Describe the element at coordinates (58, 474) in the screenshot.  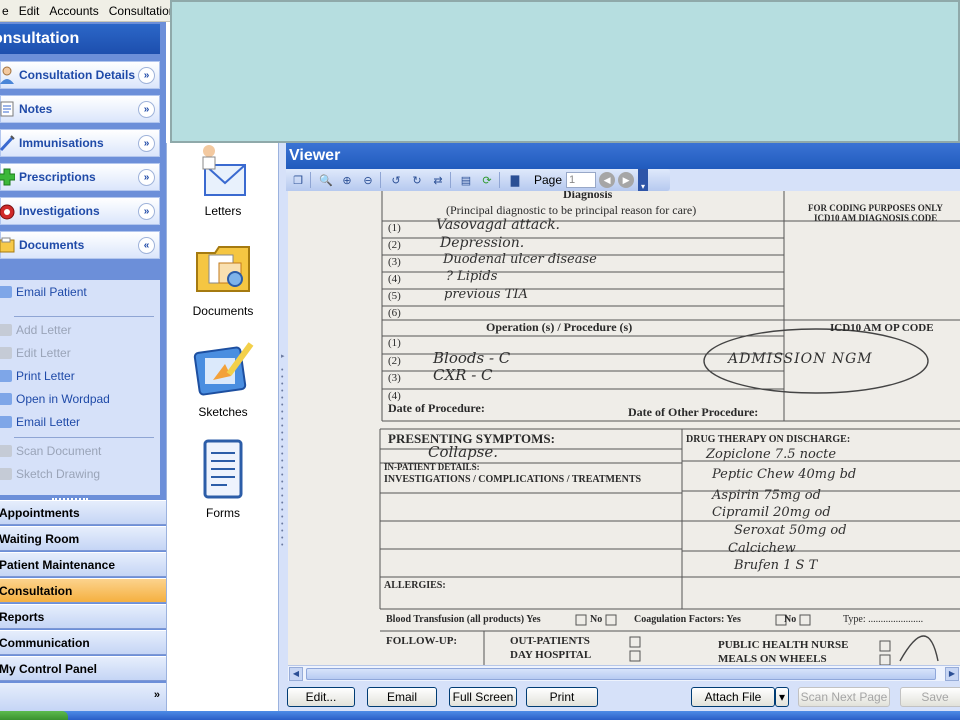
I see `task-label: Sketch Drawing` at that location.